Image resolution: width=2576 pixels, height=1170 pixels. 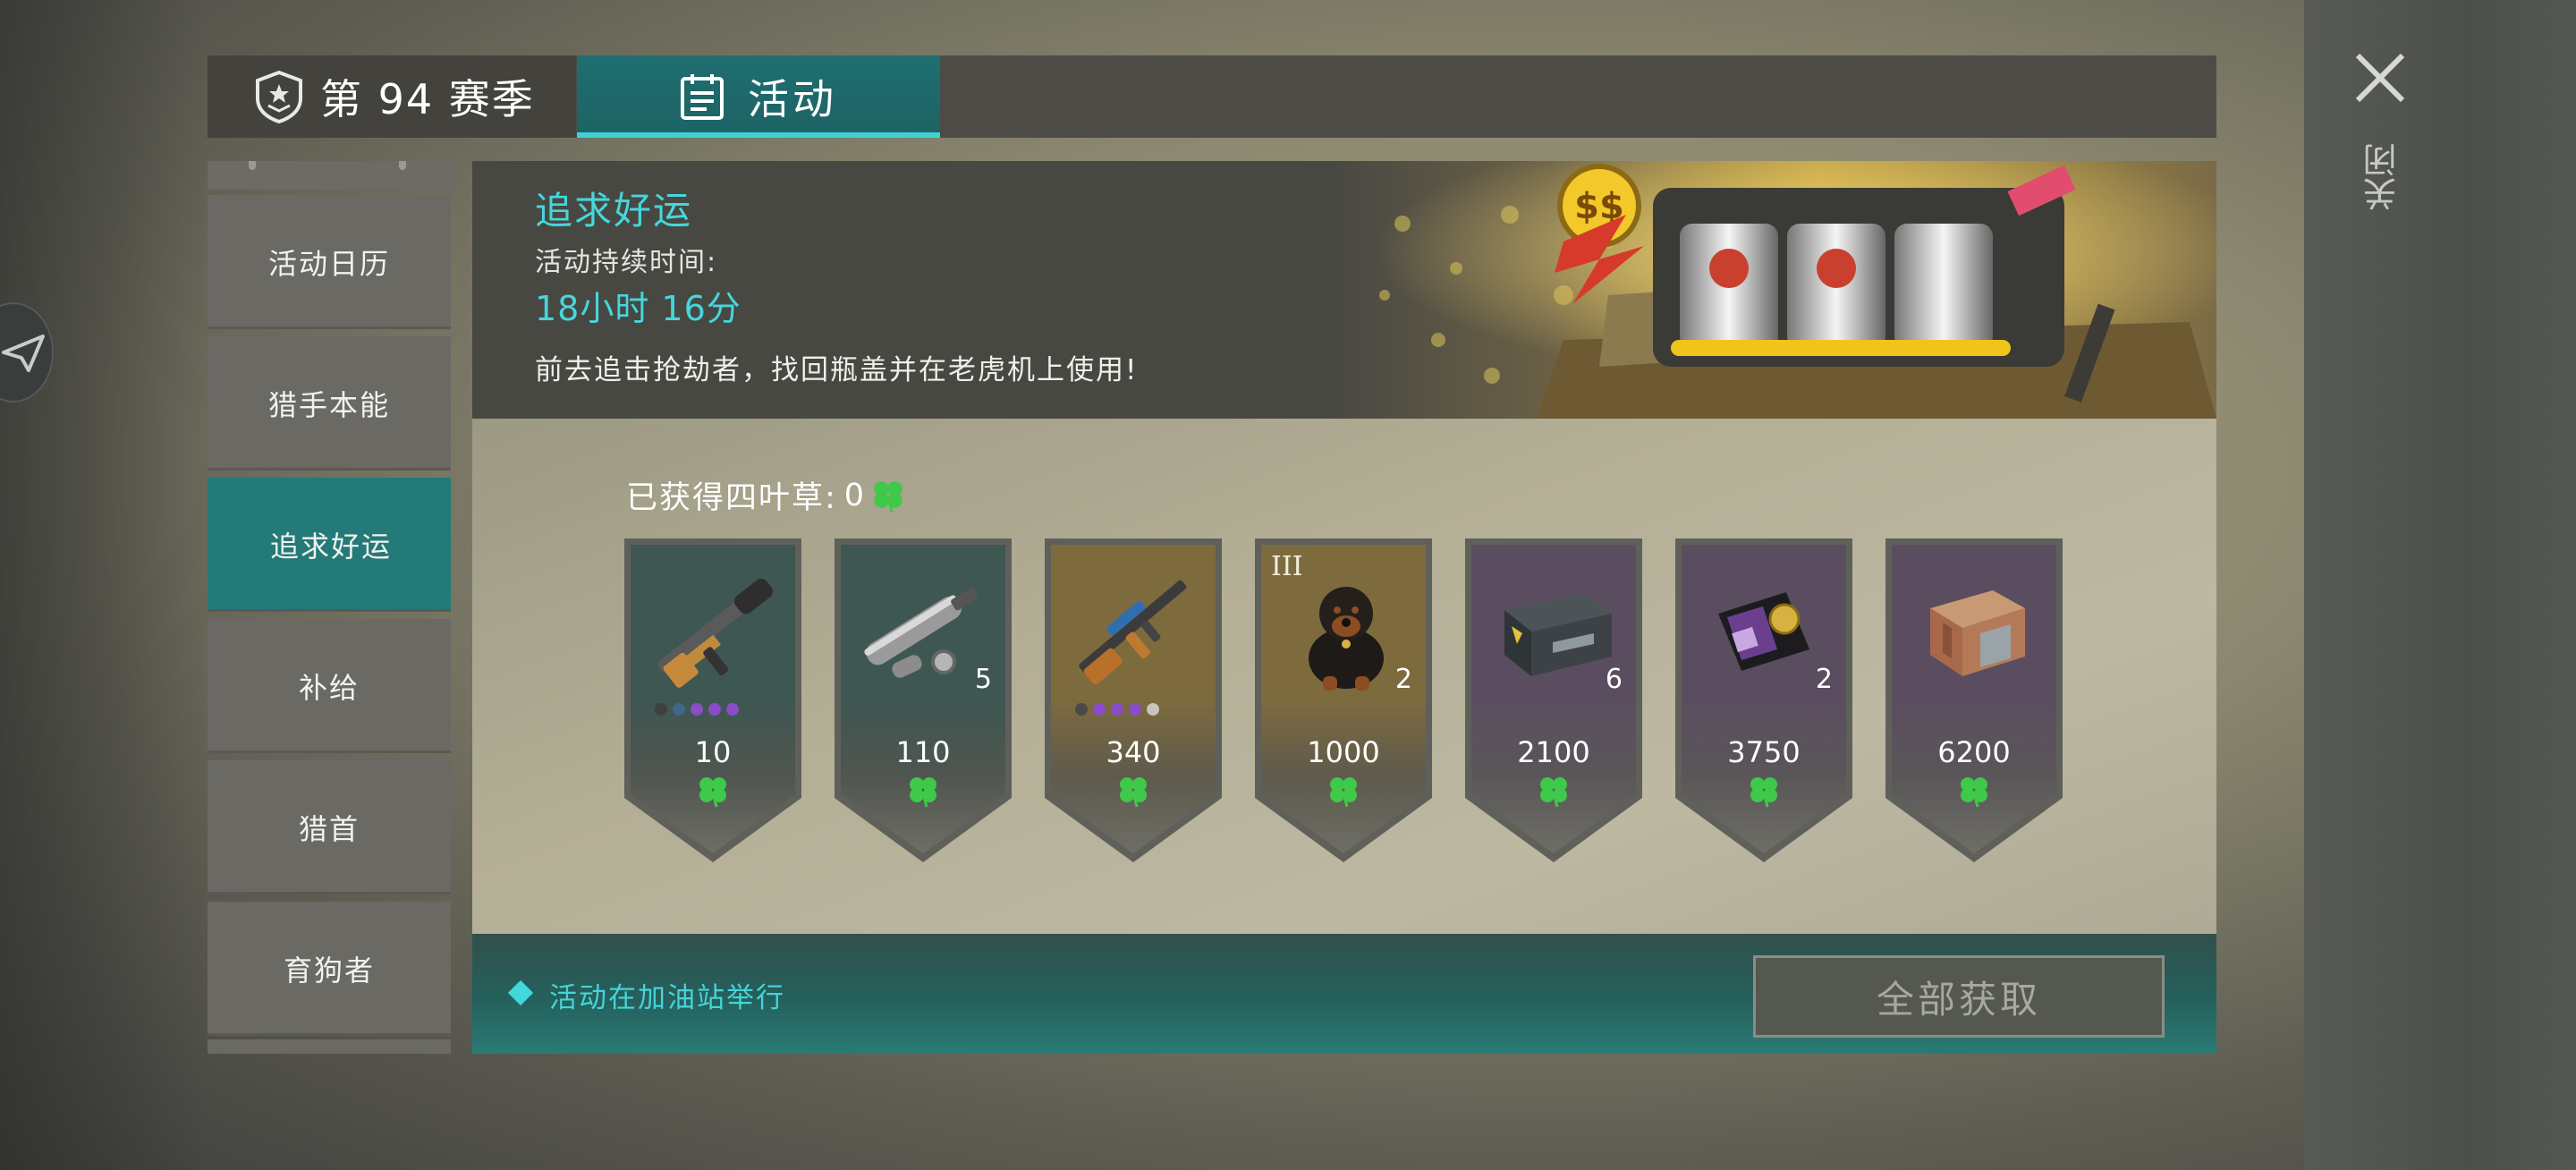 What do you see at coordinates (638, 308) in the screenshot?
I see `event-time-left: 18小时 16分` at bounding box center [638, 308].